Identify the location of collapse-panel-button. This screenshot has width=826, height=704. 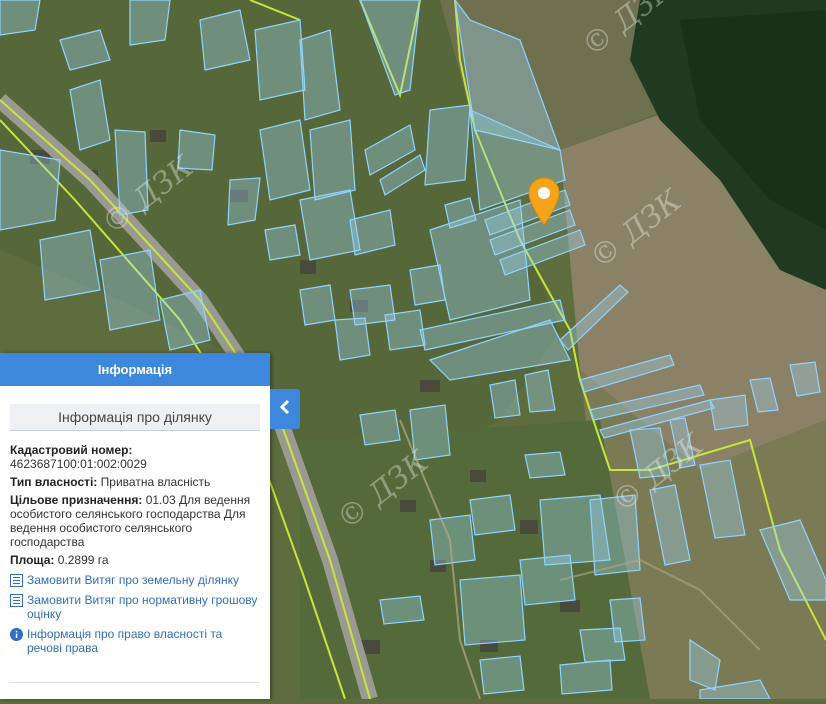
(285, 409).